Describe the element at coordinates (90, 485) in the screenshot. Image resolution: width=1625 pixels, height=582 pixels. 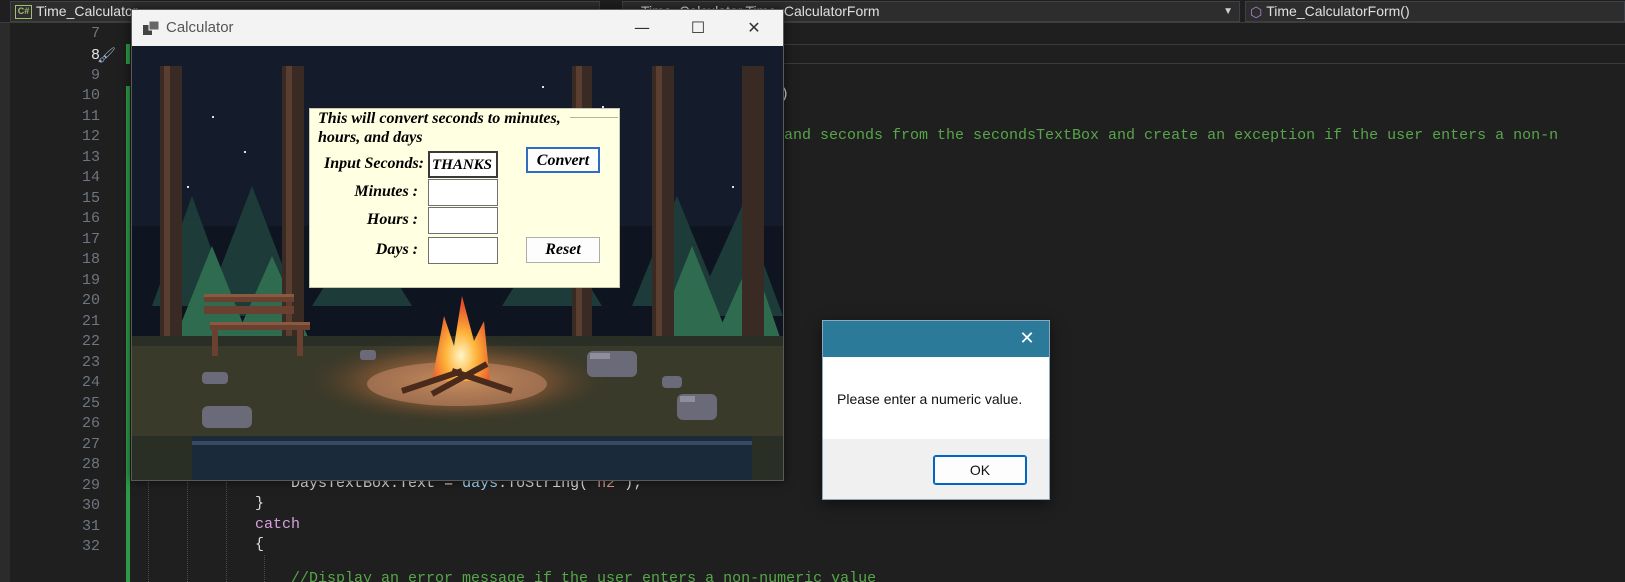
I see `line-number: 29` at that location.